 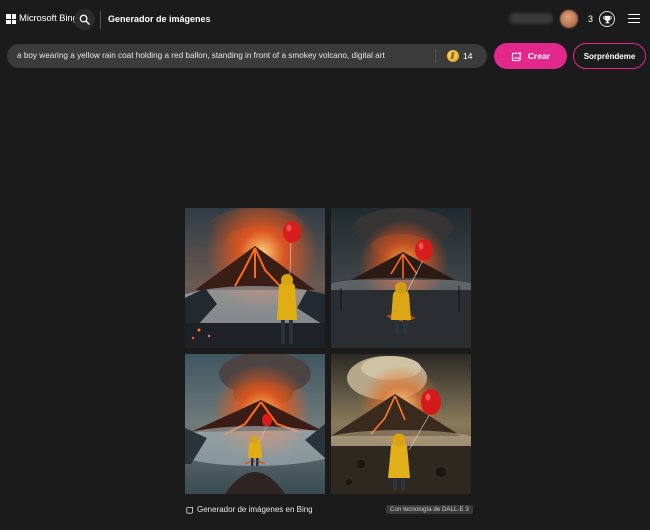 What do you see at coordinates (590, 19) in the screenshot?
I see `rewards-count: 3` at bounding box center [590, 19].